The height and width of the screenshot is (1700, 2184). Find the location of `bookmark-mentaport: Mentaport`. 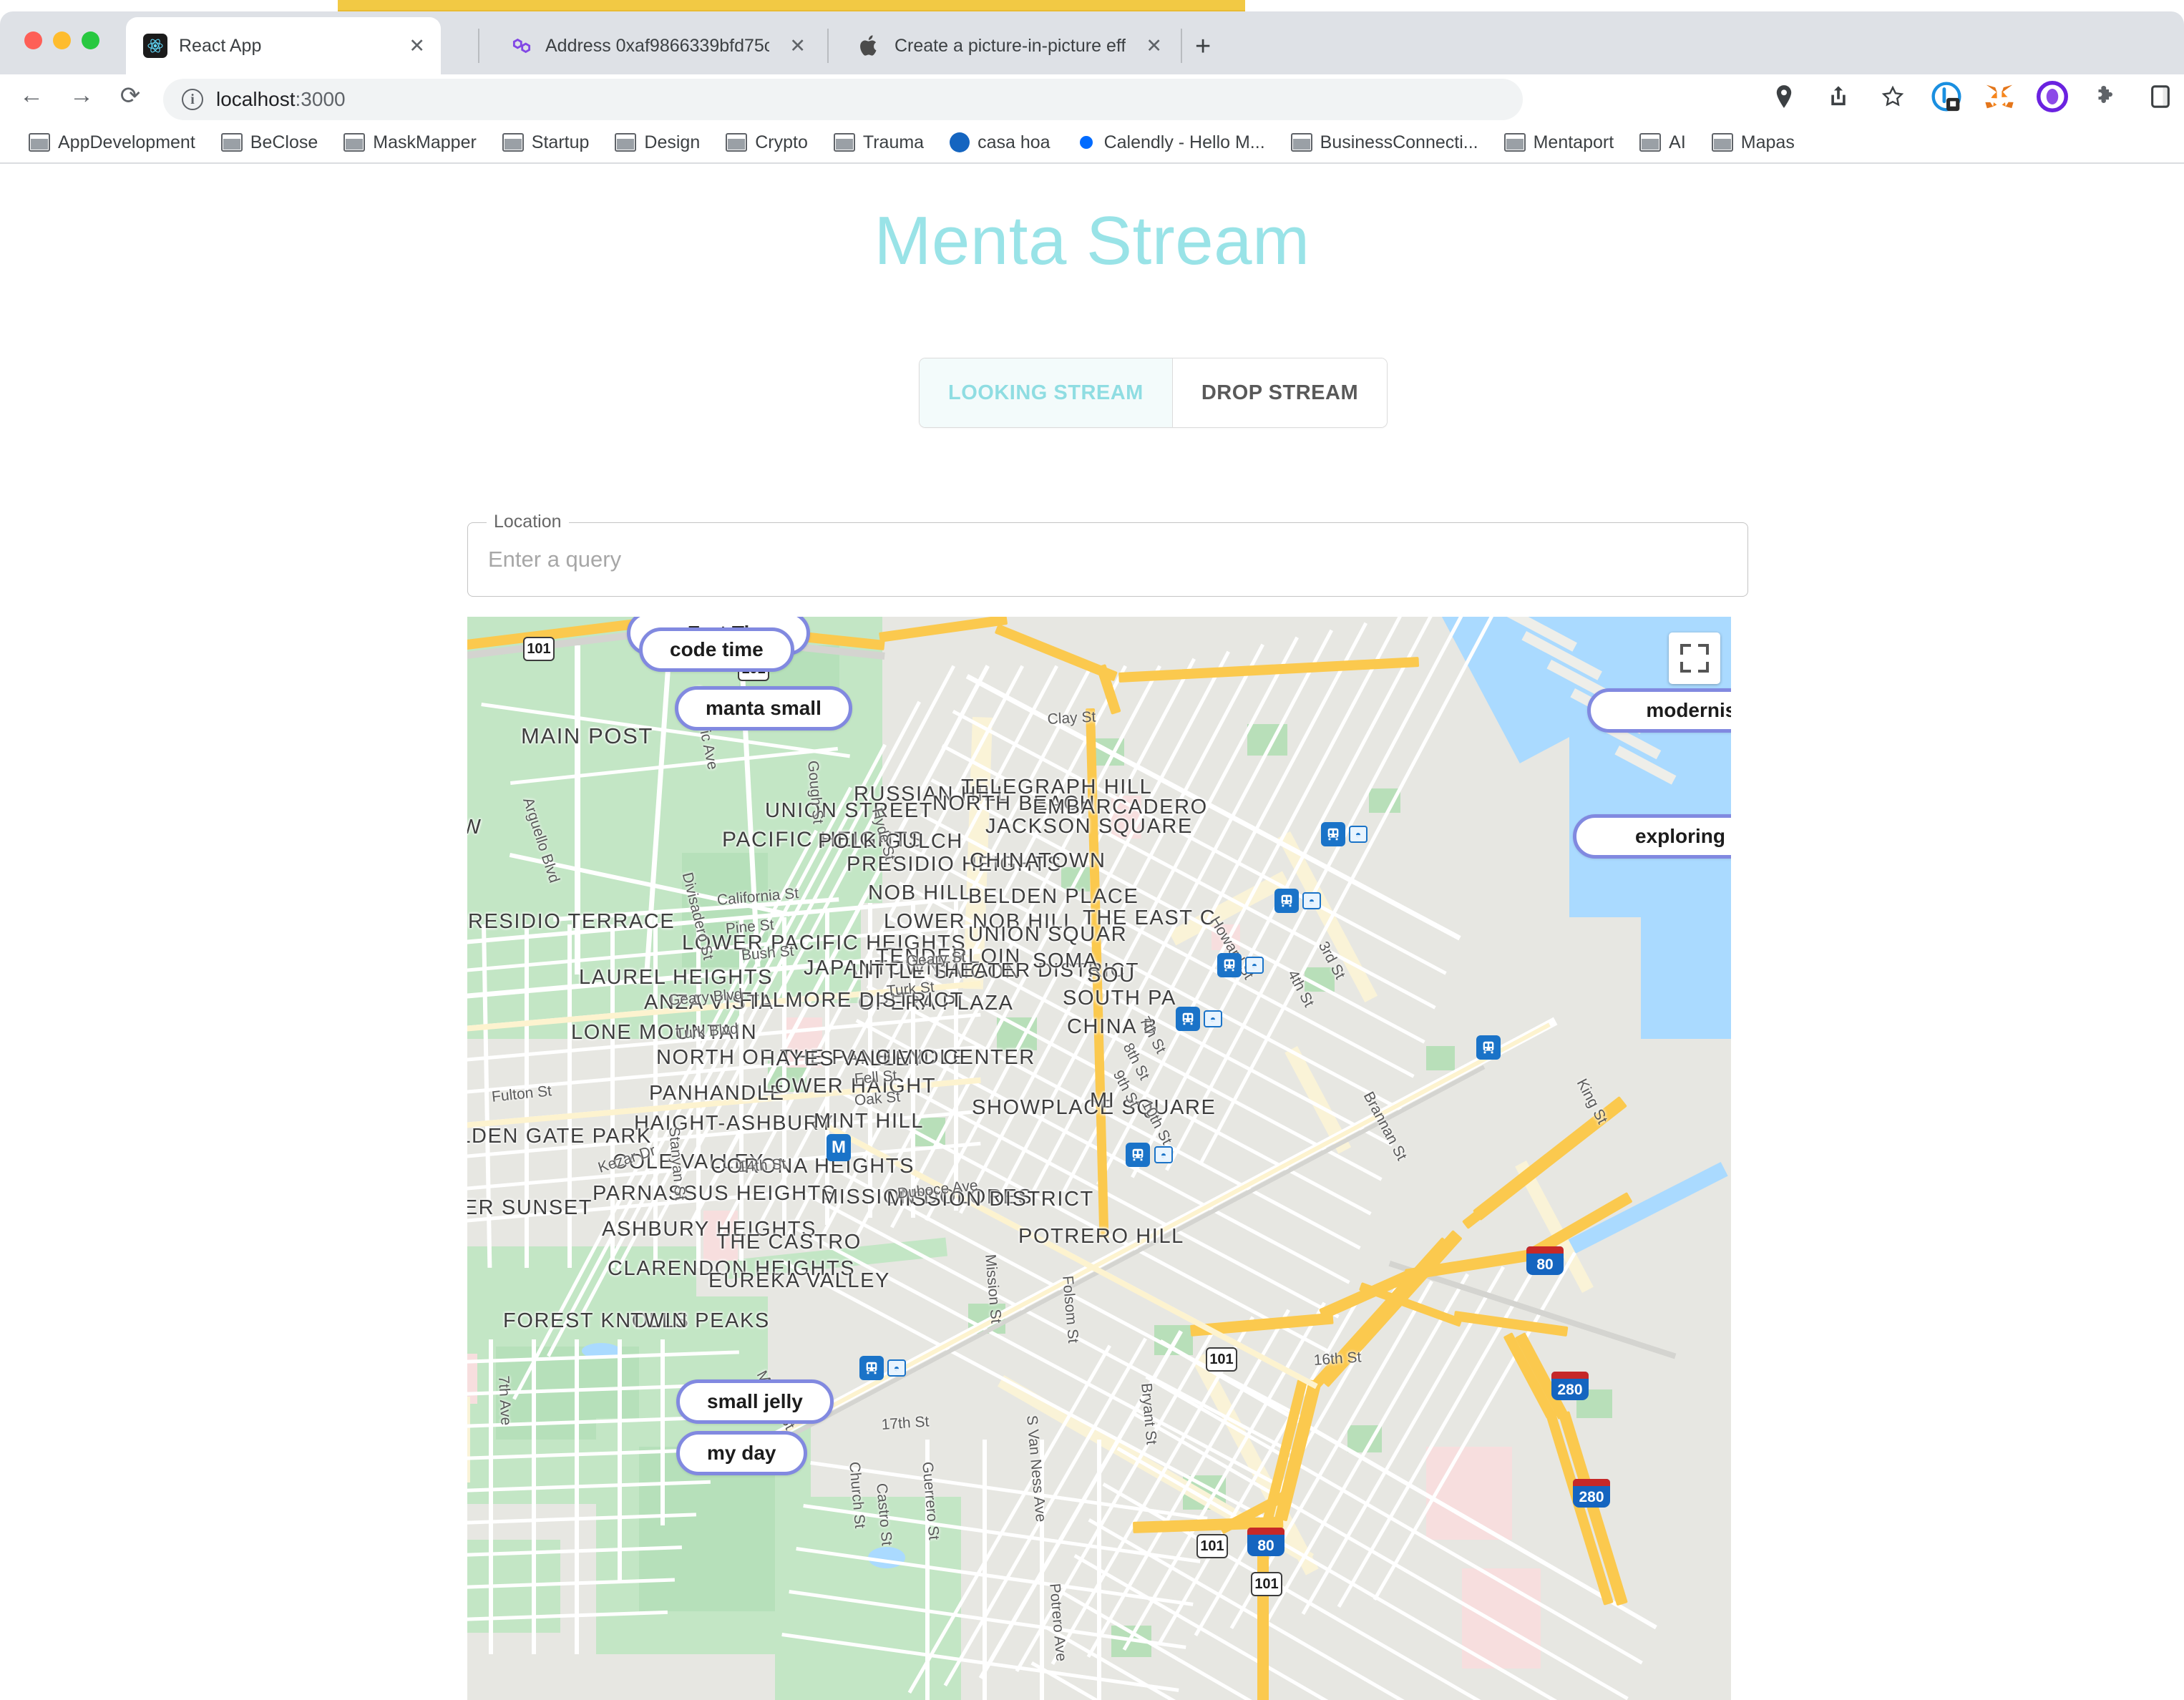

bookmark-mentaport: Mentaport is located at coordinates (1559, 143).